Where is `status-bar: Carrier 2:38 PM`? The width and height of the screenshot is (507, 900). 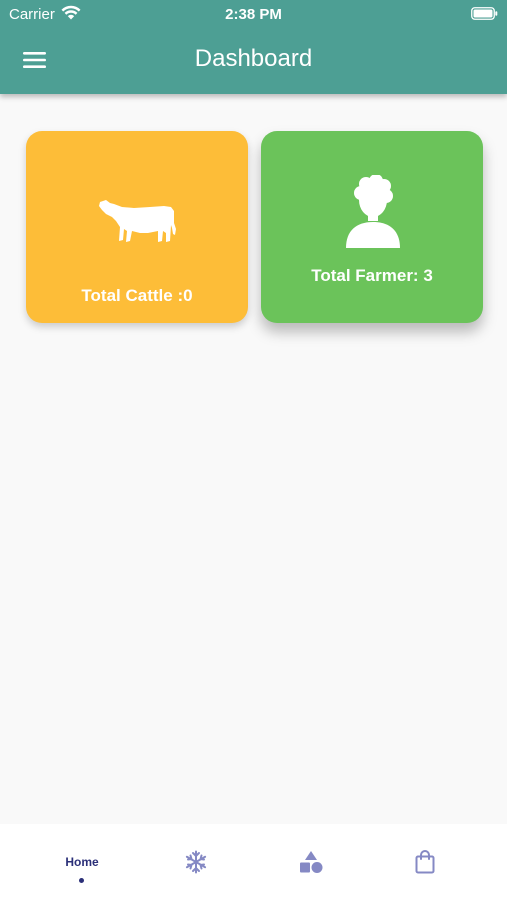 status-bar: Carrier 2:38 PM is located at coordinates (253, 14).